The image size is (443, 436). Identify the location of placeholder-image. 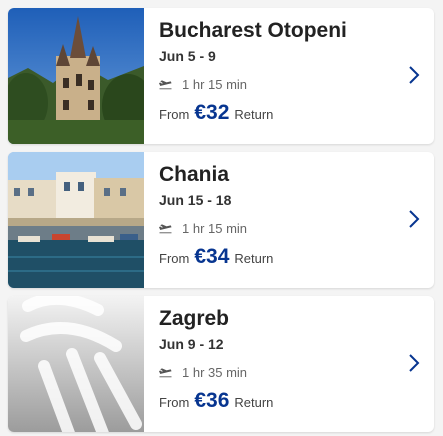
(76, 364).